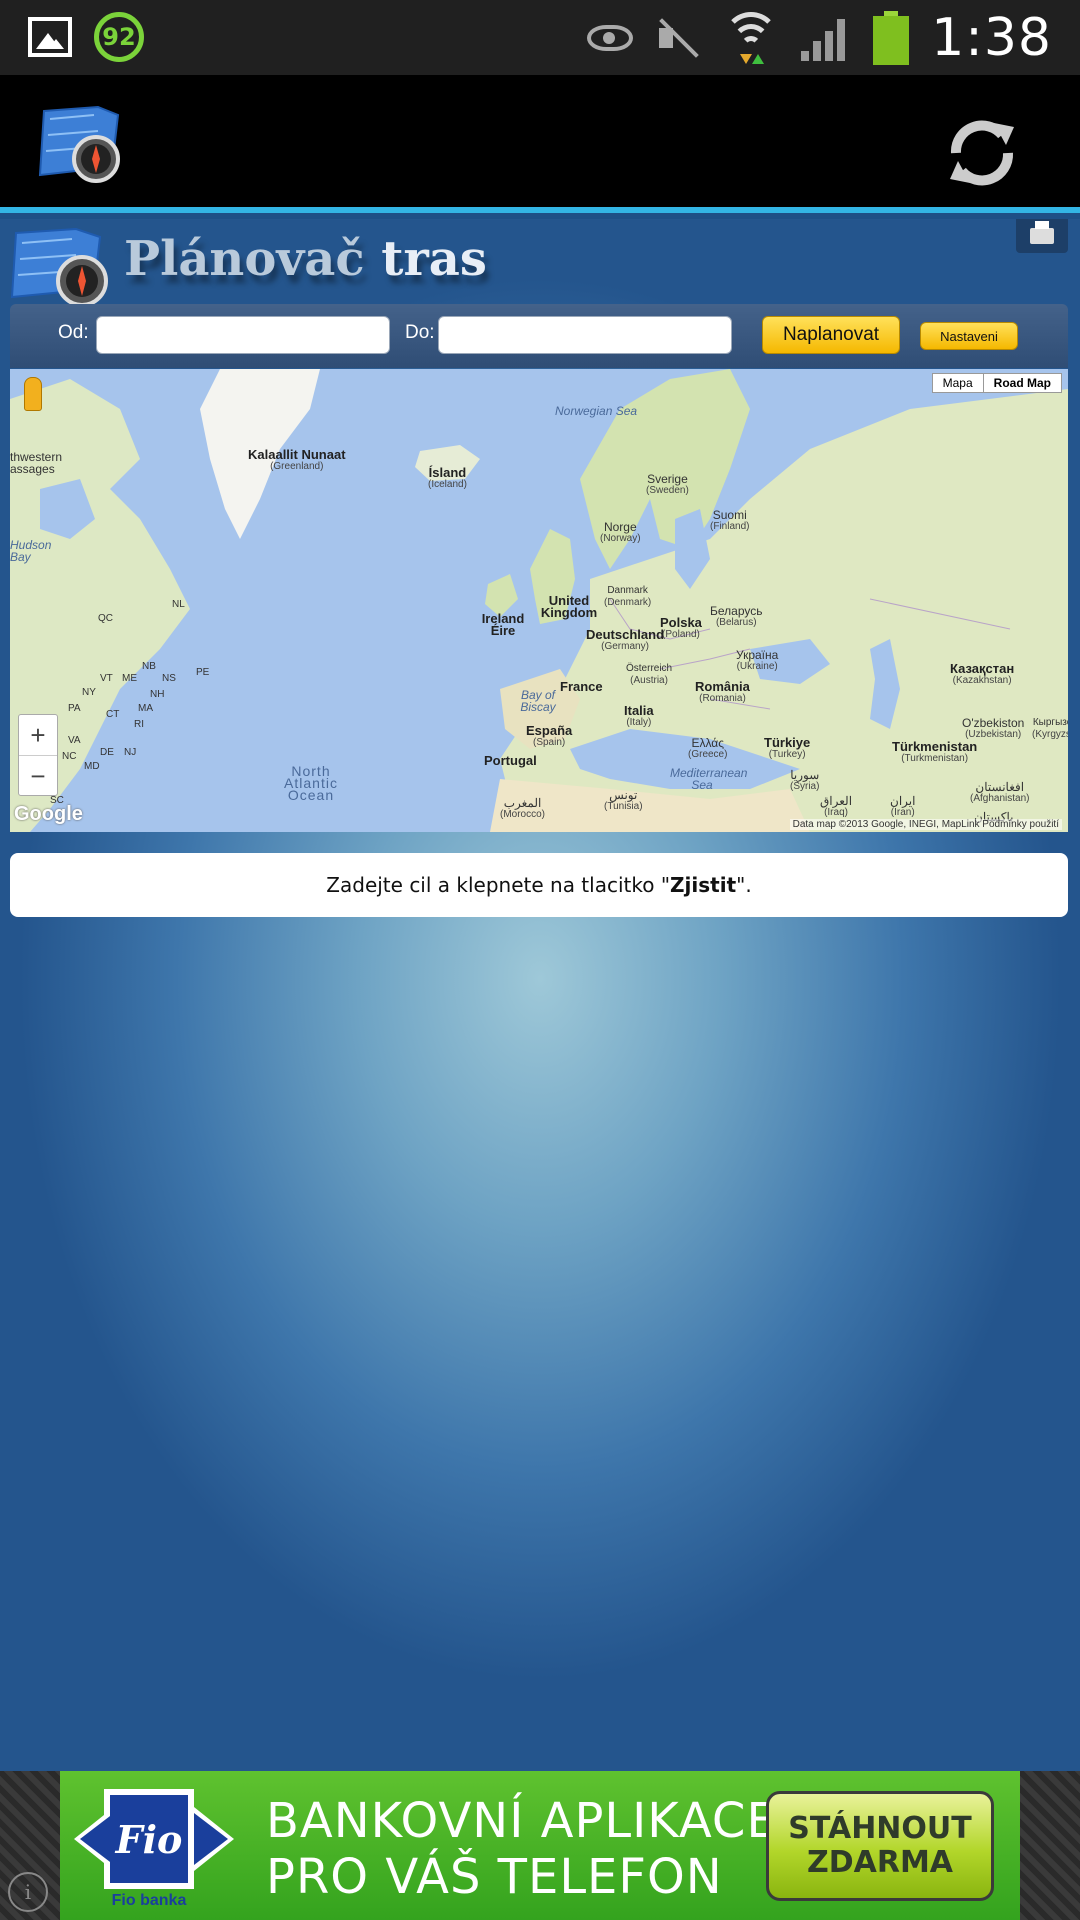 This screenshot has width=1080, height=1920. Describe the element at coordinates (203, 672) in the screenshot. I see `map-label: PE` at that location.